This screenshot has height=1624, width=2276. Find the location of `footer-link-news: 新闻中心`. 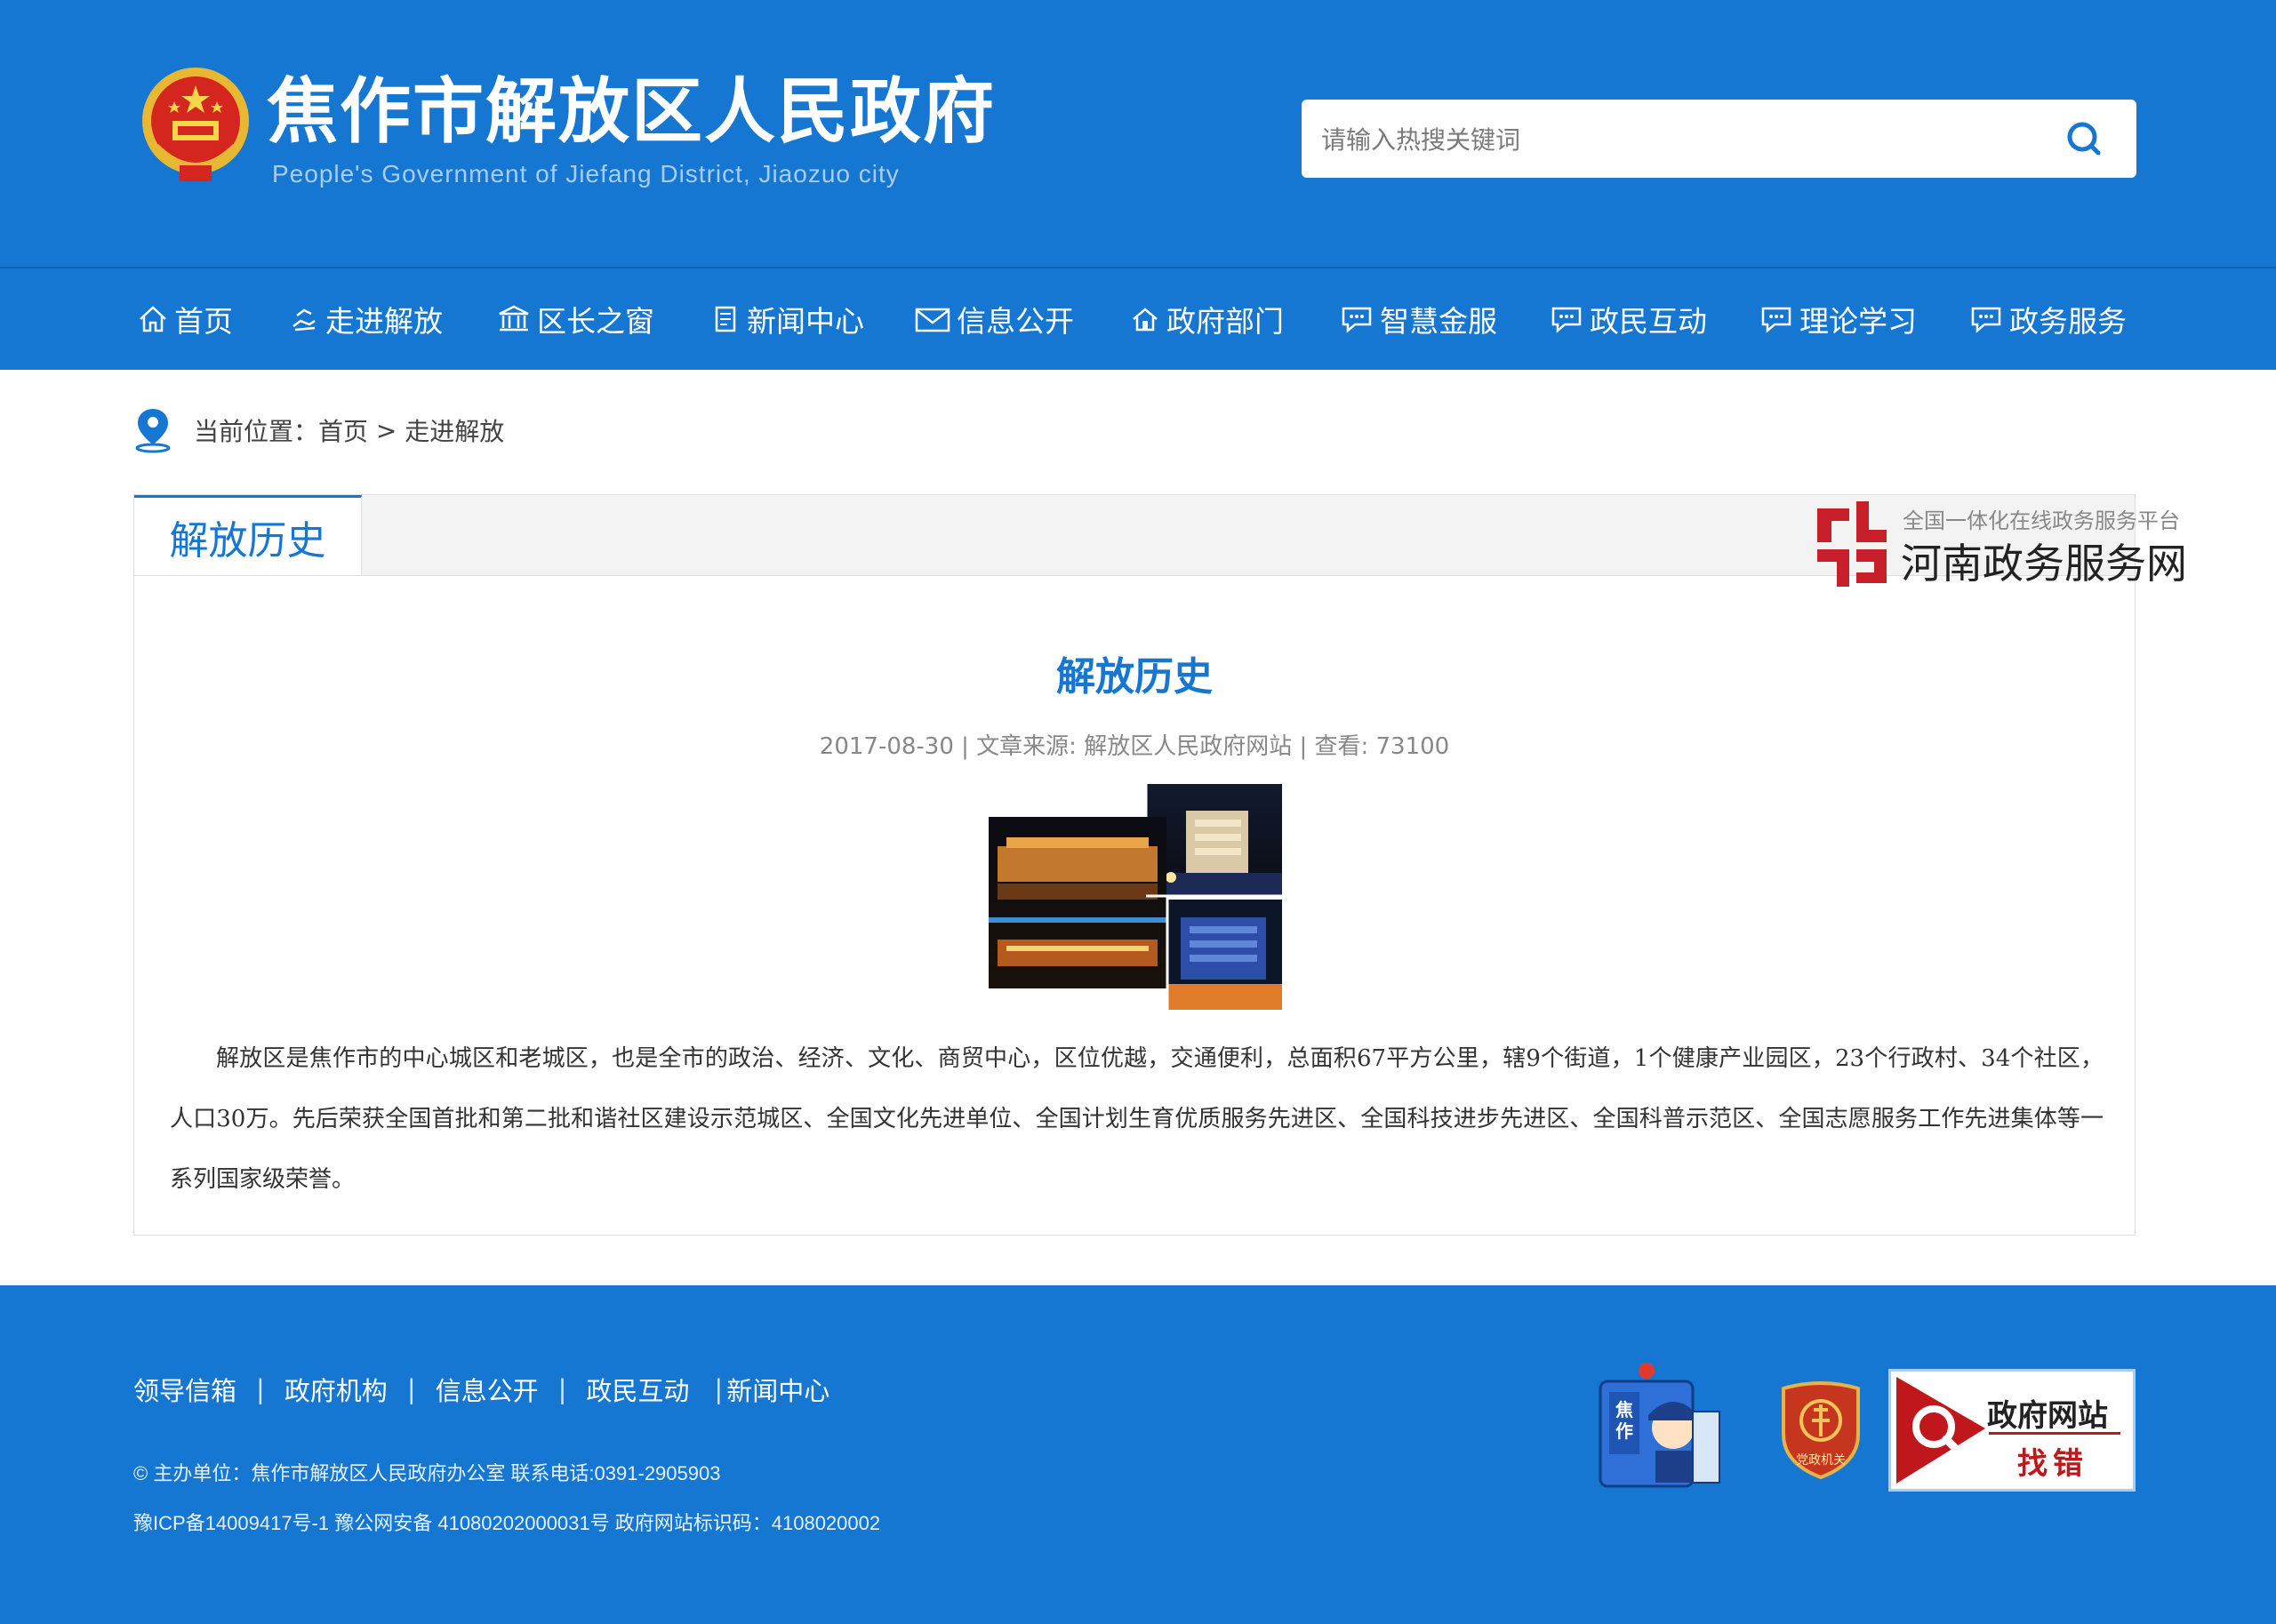

footer-link-news: 新闻中心 is located at coordinates (778, 1389).